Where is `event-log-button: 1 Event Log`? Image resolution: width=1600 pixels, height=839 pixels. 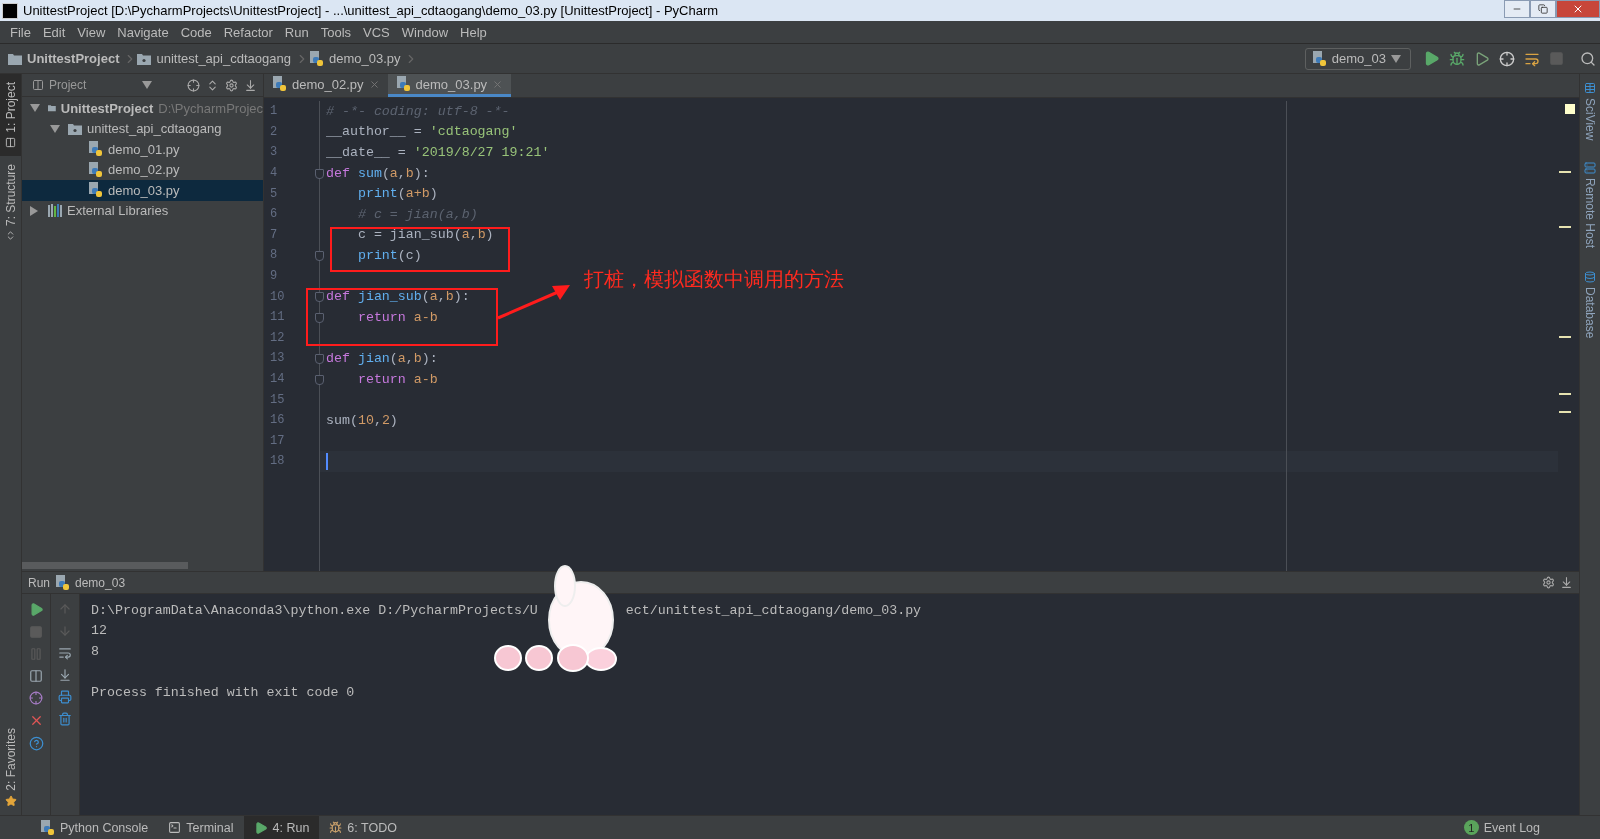
event-log-button: 1 Event Log is located at coordinates (1501, 827).